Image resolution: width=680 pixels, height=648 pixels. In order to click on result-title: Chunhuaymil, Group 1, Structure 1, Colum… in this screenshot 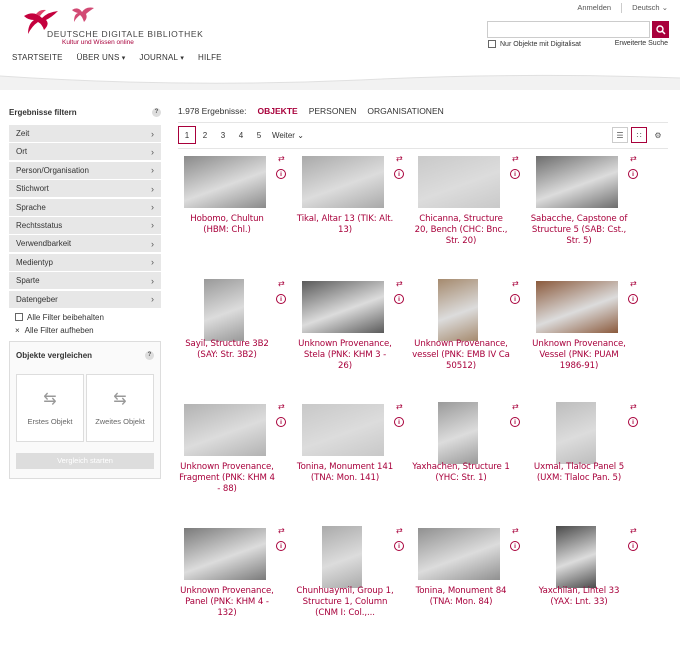, I will do `click(345, 602)`.